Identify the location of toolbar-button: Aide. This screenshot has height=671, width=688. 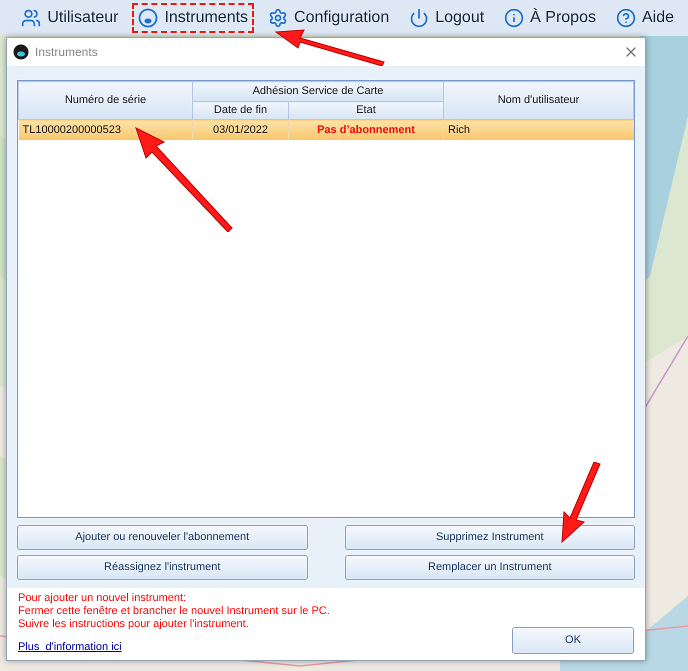
(645, 18).